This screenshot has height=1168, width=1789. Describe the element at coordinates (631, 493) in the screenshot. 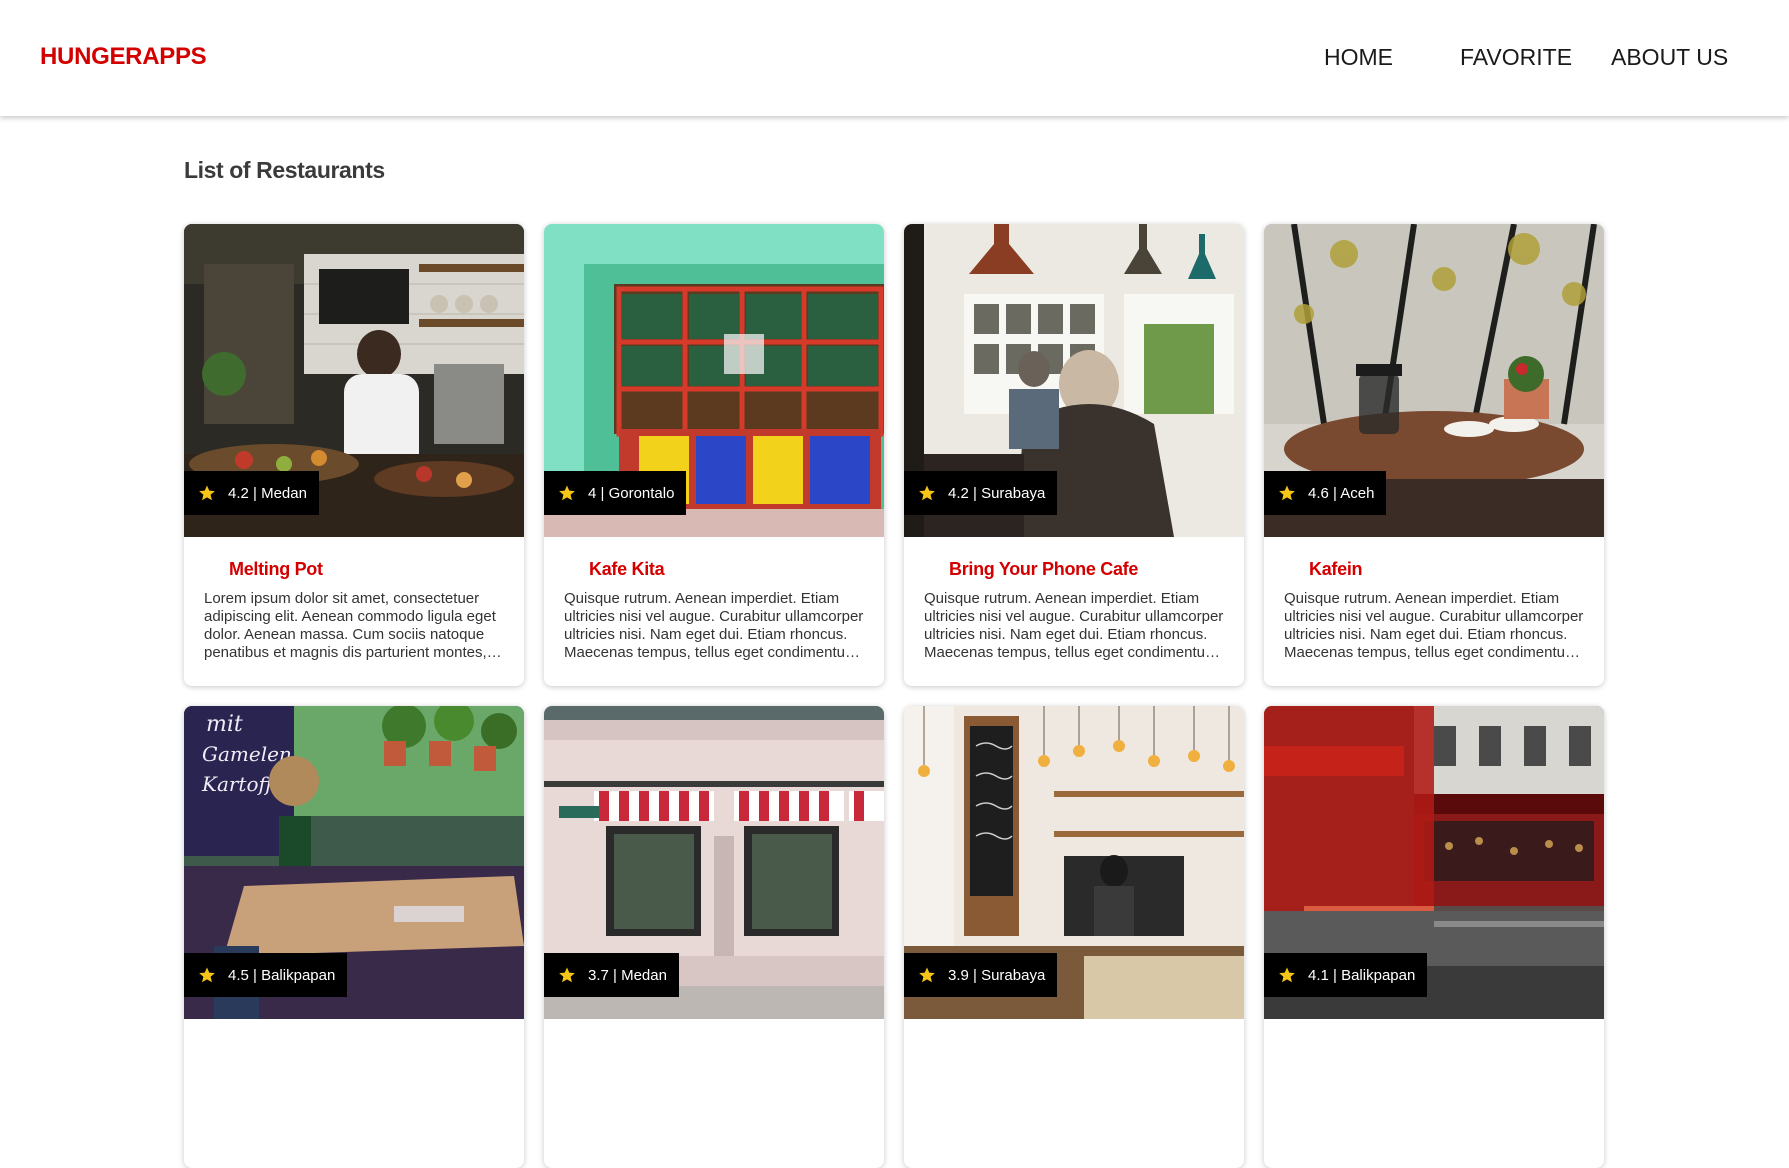

I see `rating-city-text: 4 | Gorontalo` at that location.